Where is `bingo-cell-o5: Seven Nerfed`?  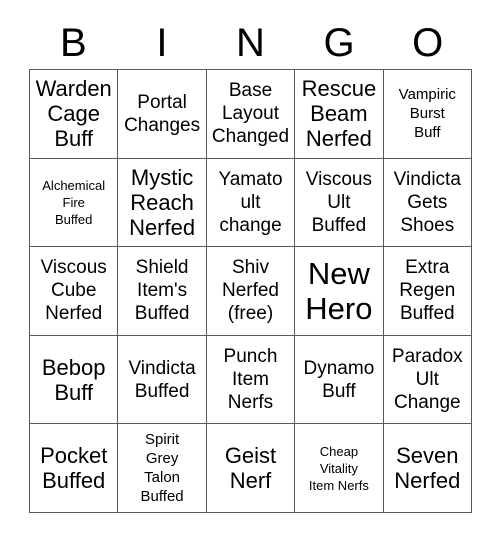 bingo-cell-o5: Seven Nerfed is located at coordinates (427, 468).